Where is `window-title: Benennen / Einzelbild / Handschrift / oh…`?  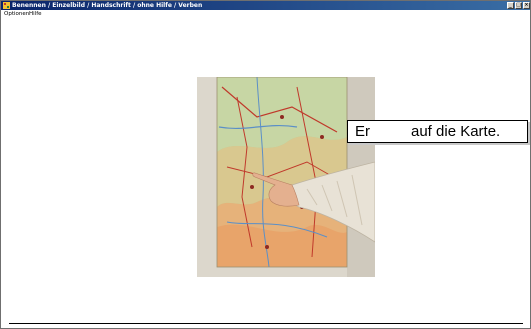
window-title: Benennen / Einzelbild / Handschrift / oh… is located at coordinates (107, 5).